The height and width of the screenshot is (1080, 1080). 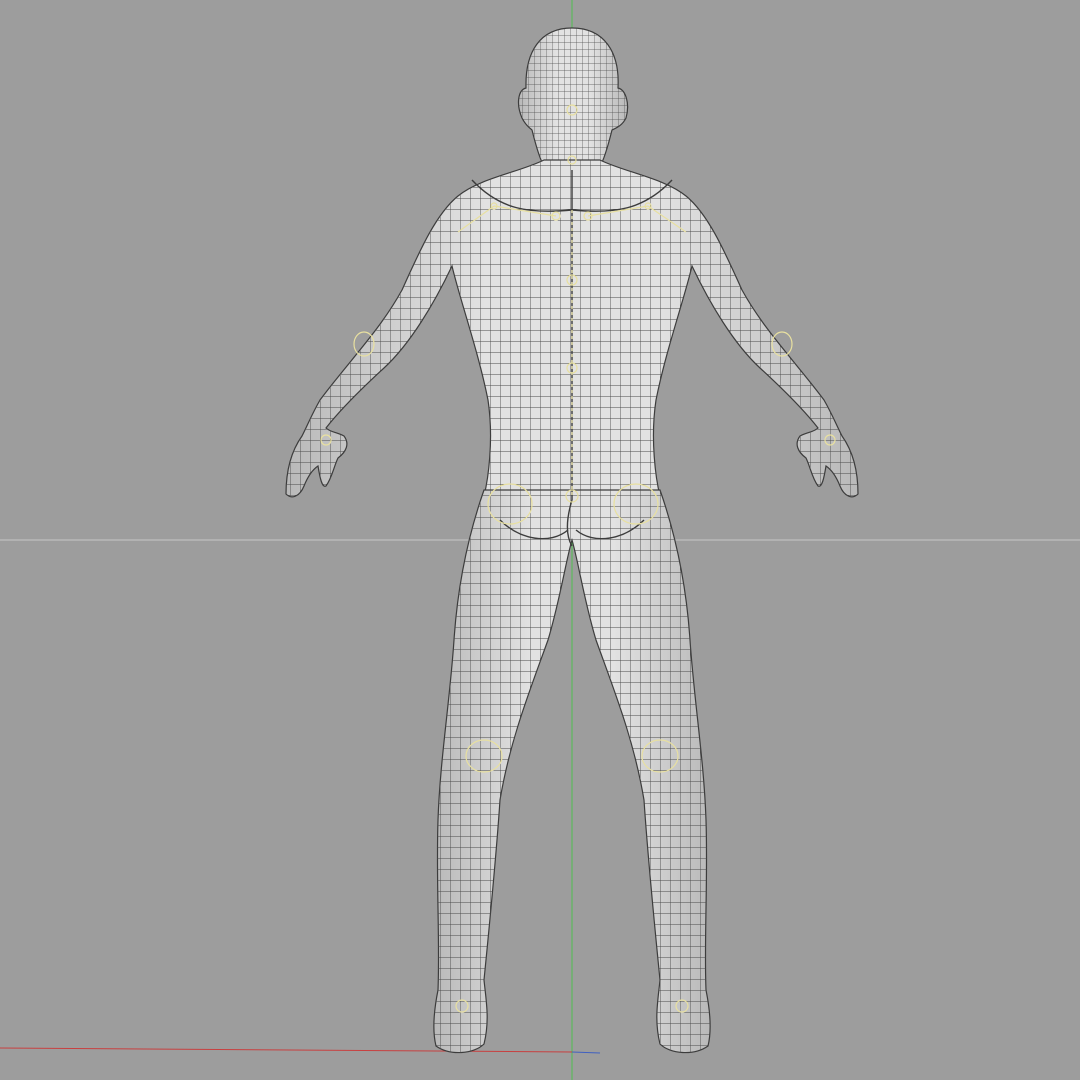 What do you see at coordinates (586, 1052) in the screenshot?
I see `axis-origin-tick` at bounding box center [586, 1052].